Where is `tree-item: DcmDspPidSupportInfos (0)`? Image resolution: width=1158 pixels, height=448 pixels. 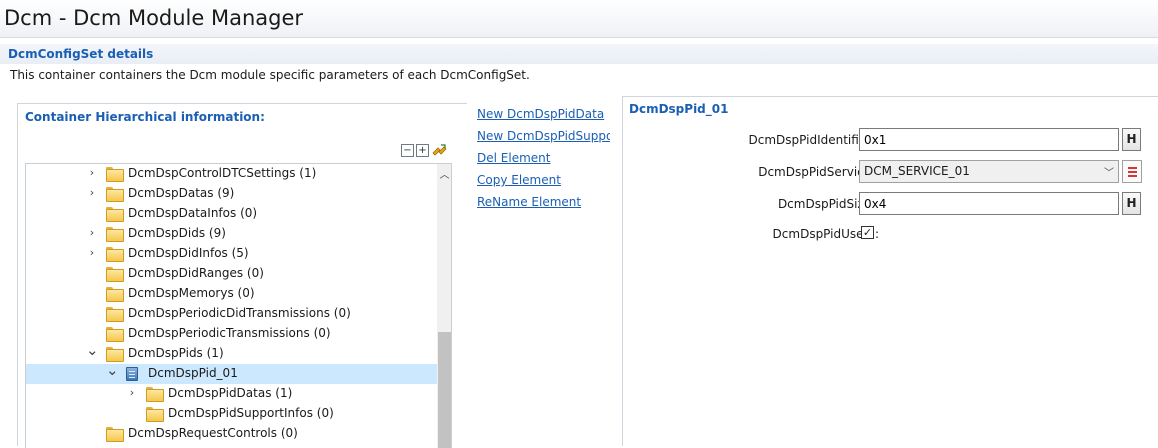 tree-item: DcmDspPidSupportInfos (0) is located at coordinates (231, 414).